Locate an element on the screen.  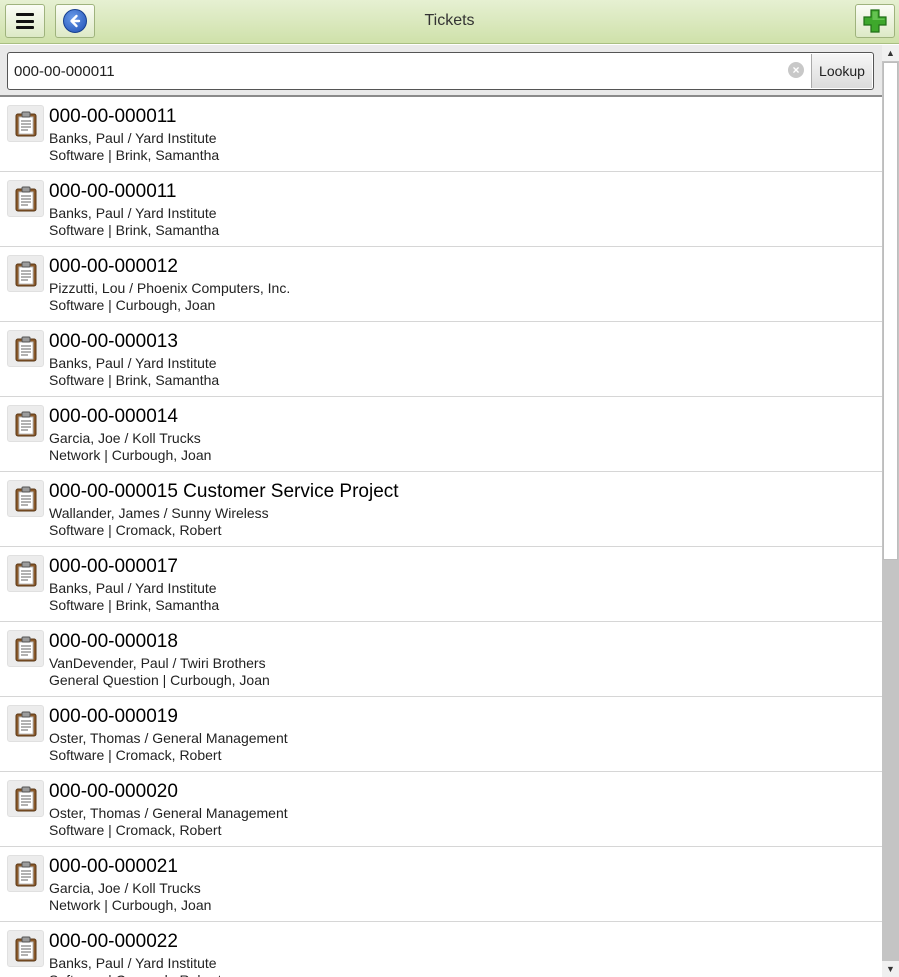
ticket-title: 000-00-000022 is located at coordinates (113, 941).